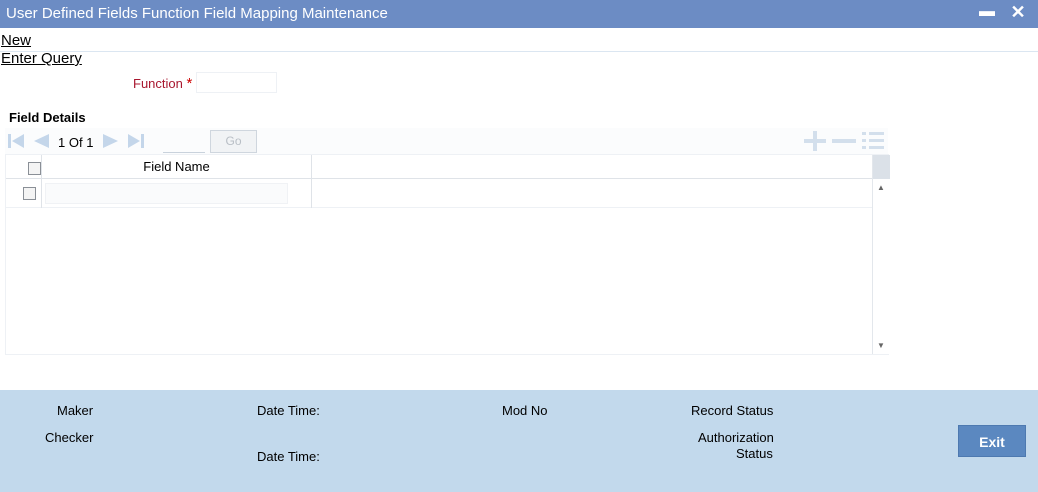 The width and height of the screenshot is (1038, 492). Describe the element at coordinates (519, 40) in the screenshot. I see `menu-bar` at that location.